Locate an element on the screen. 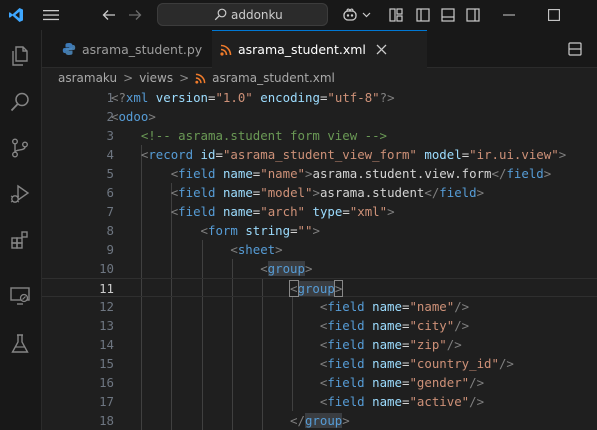  code-text: </group> is located at coordinates (320, 420).